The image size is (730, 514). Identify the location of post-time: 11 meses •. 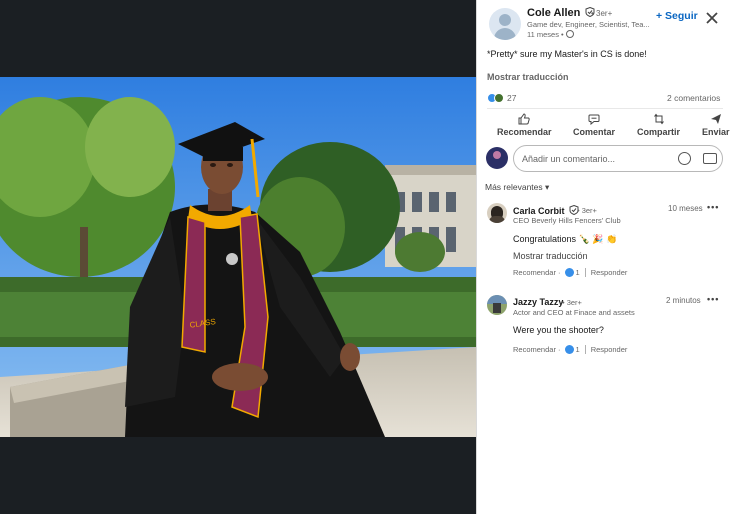
(550, 34).